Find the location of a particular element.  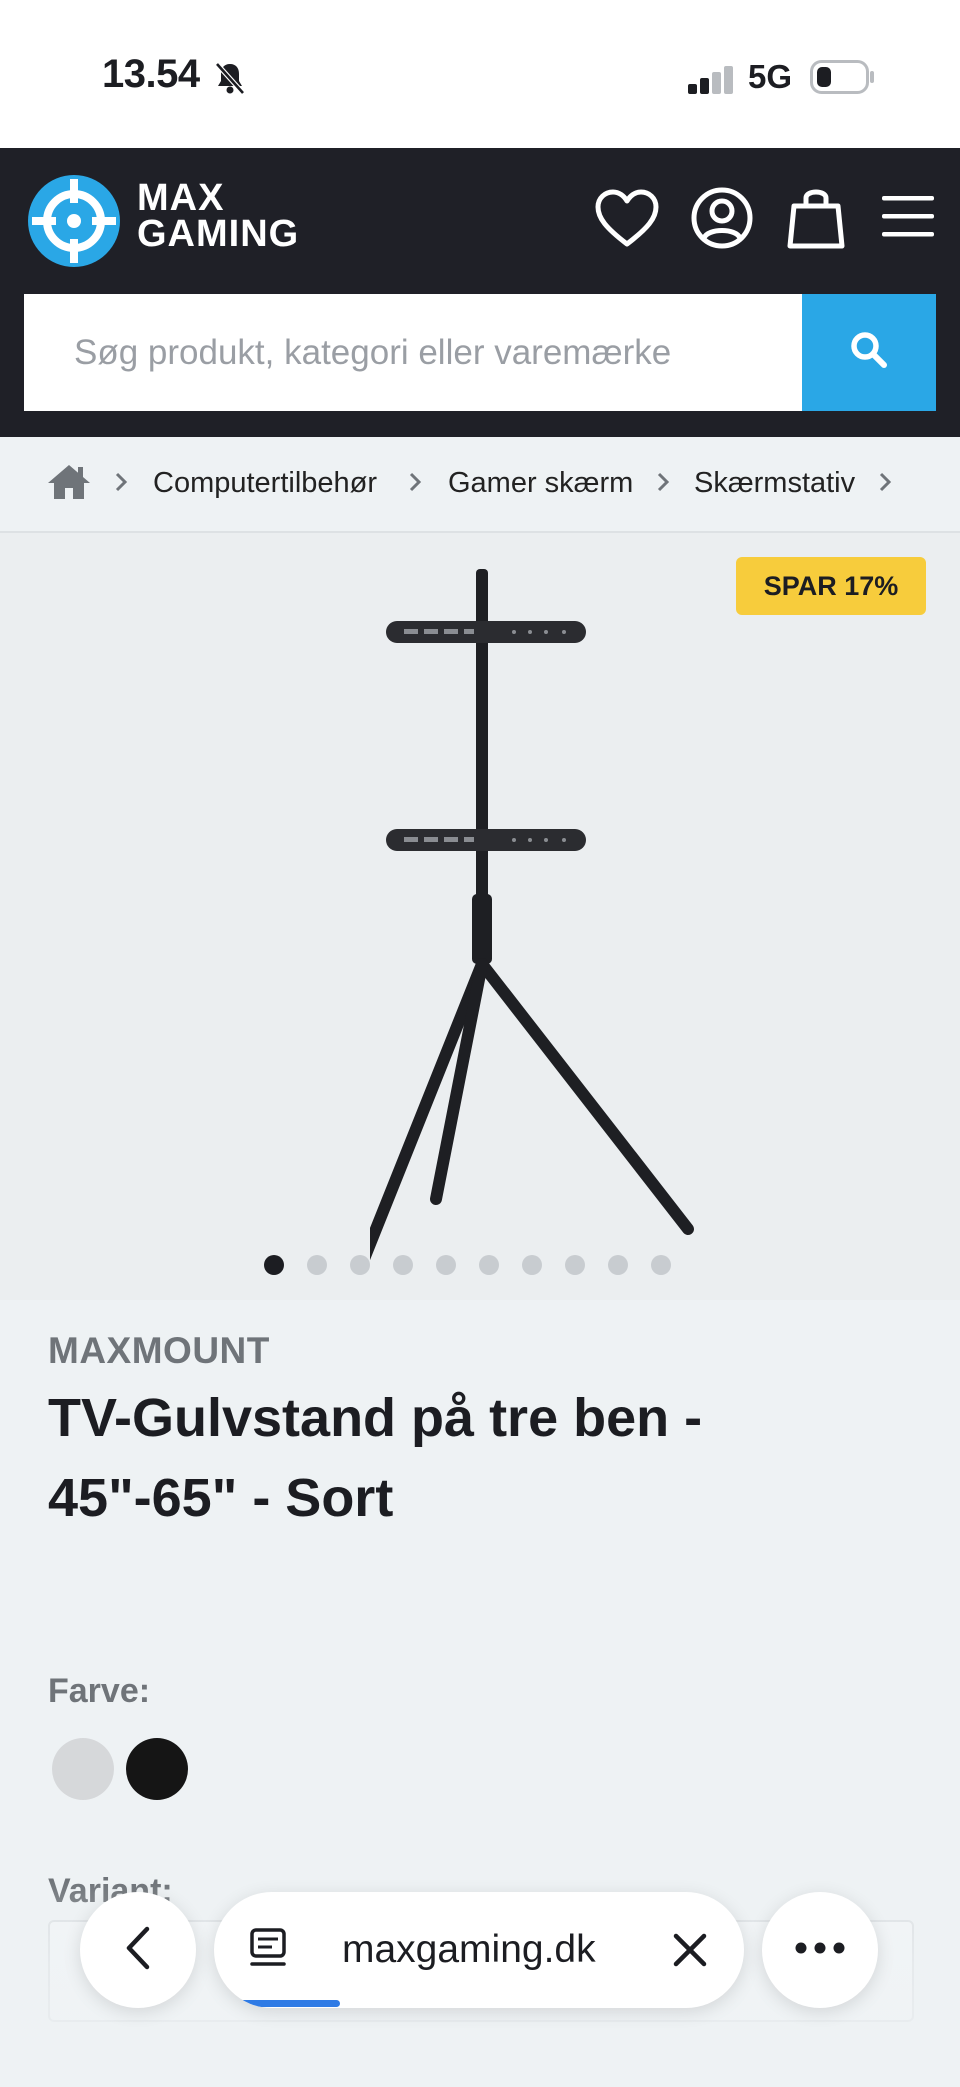

search-icon is located at coordinates (869, 352).